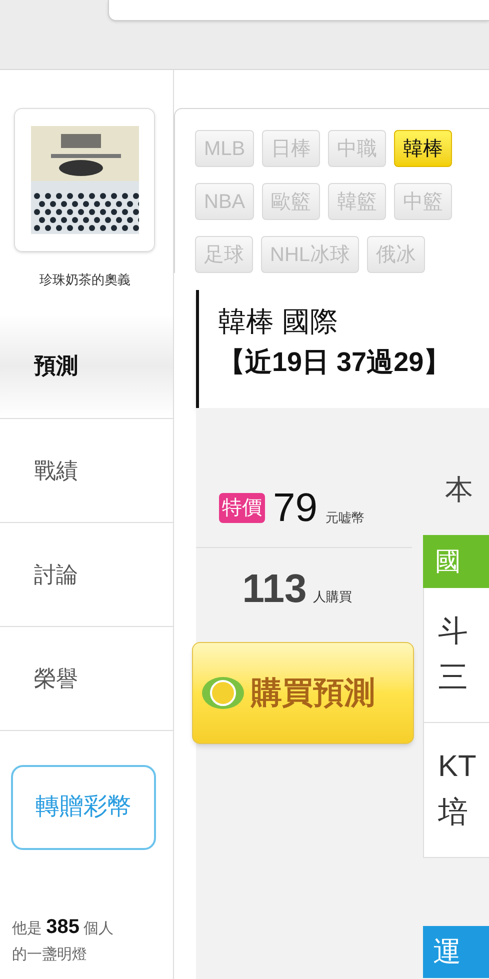  Describe the element at coordinates (223, 693) in the screenshot. I see `coin-icon` at that location.